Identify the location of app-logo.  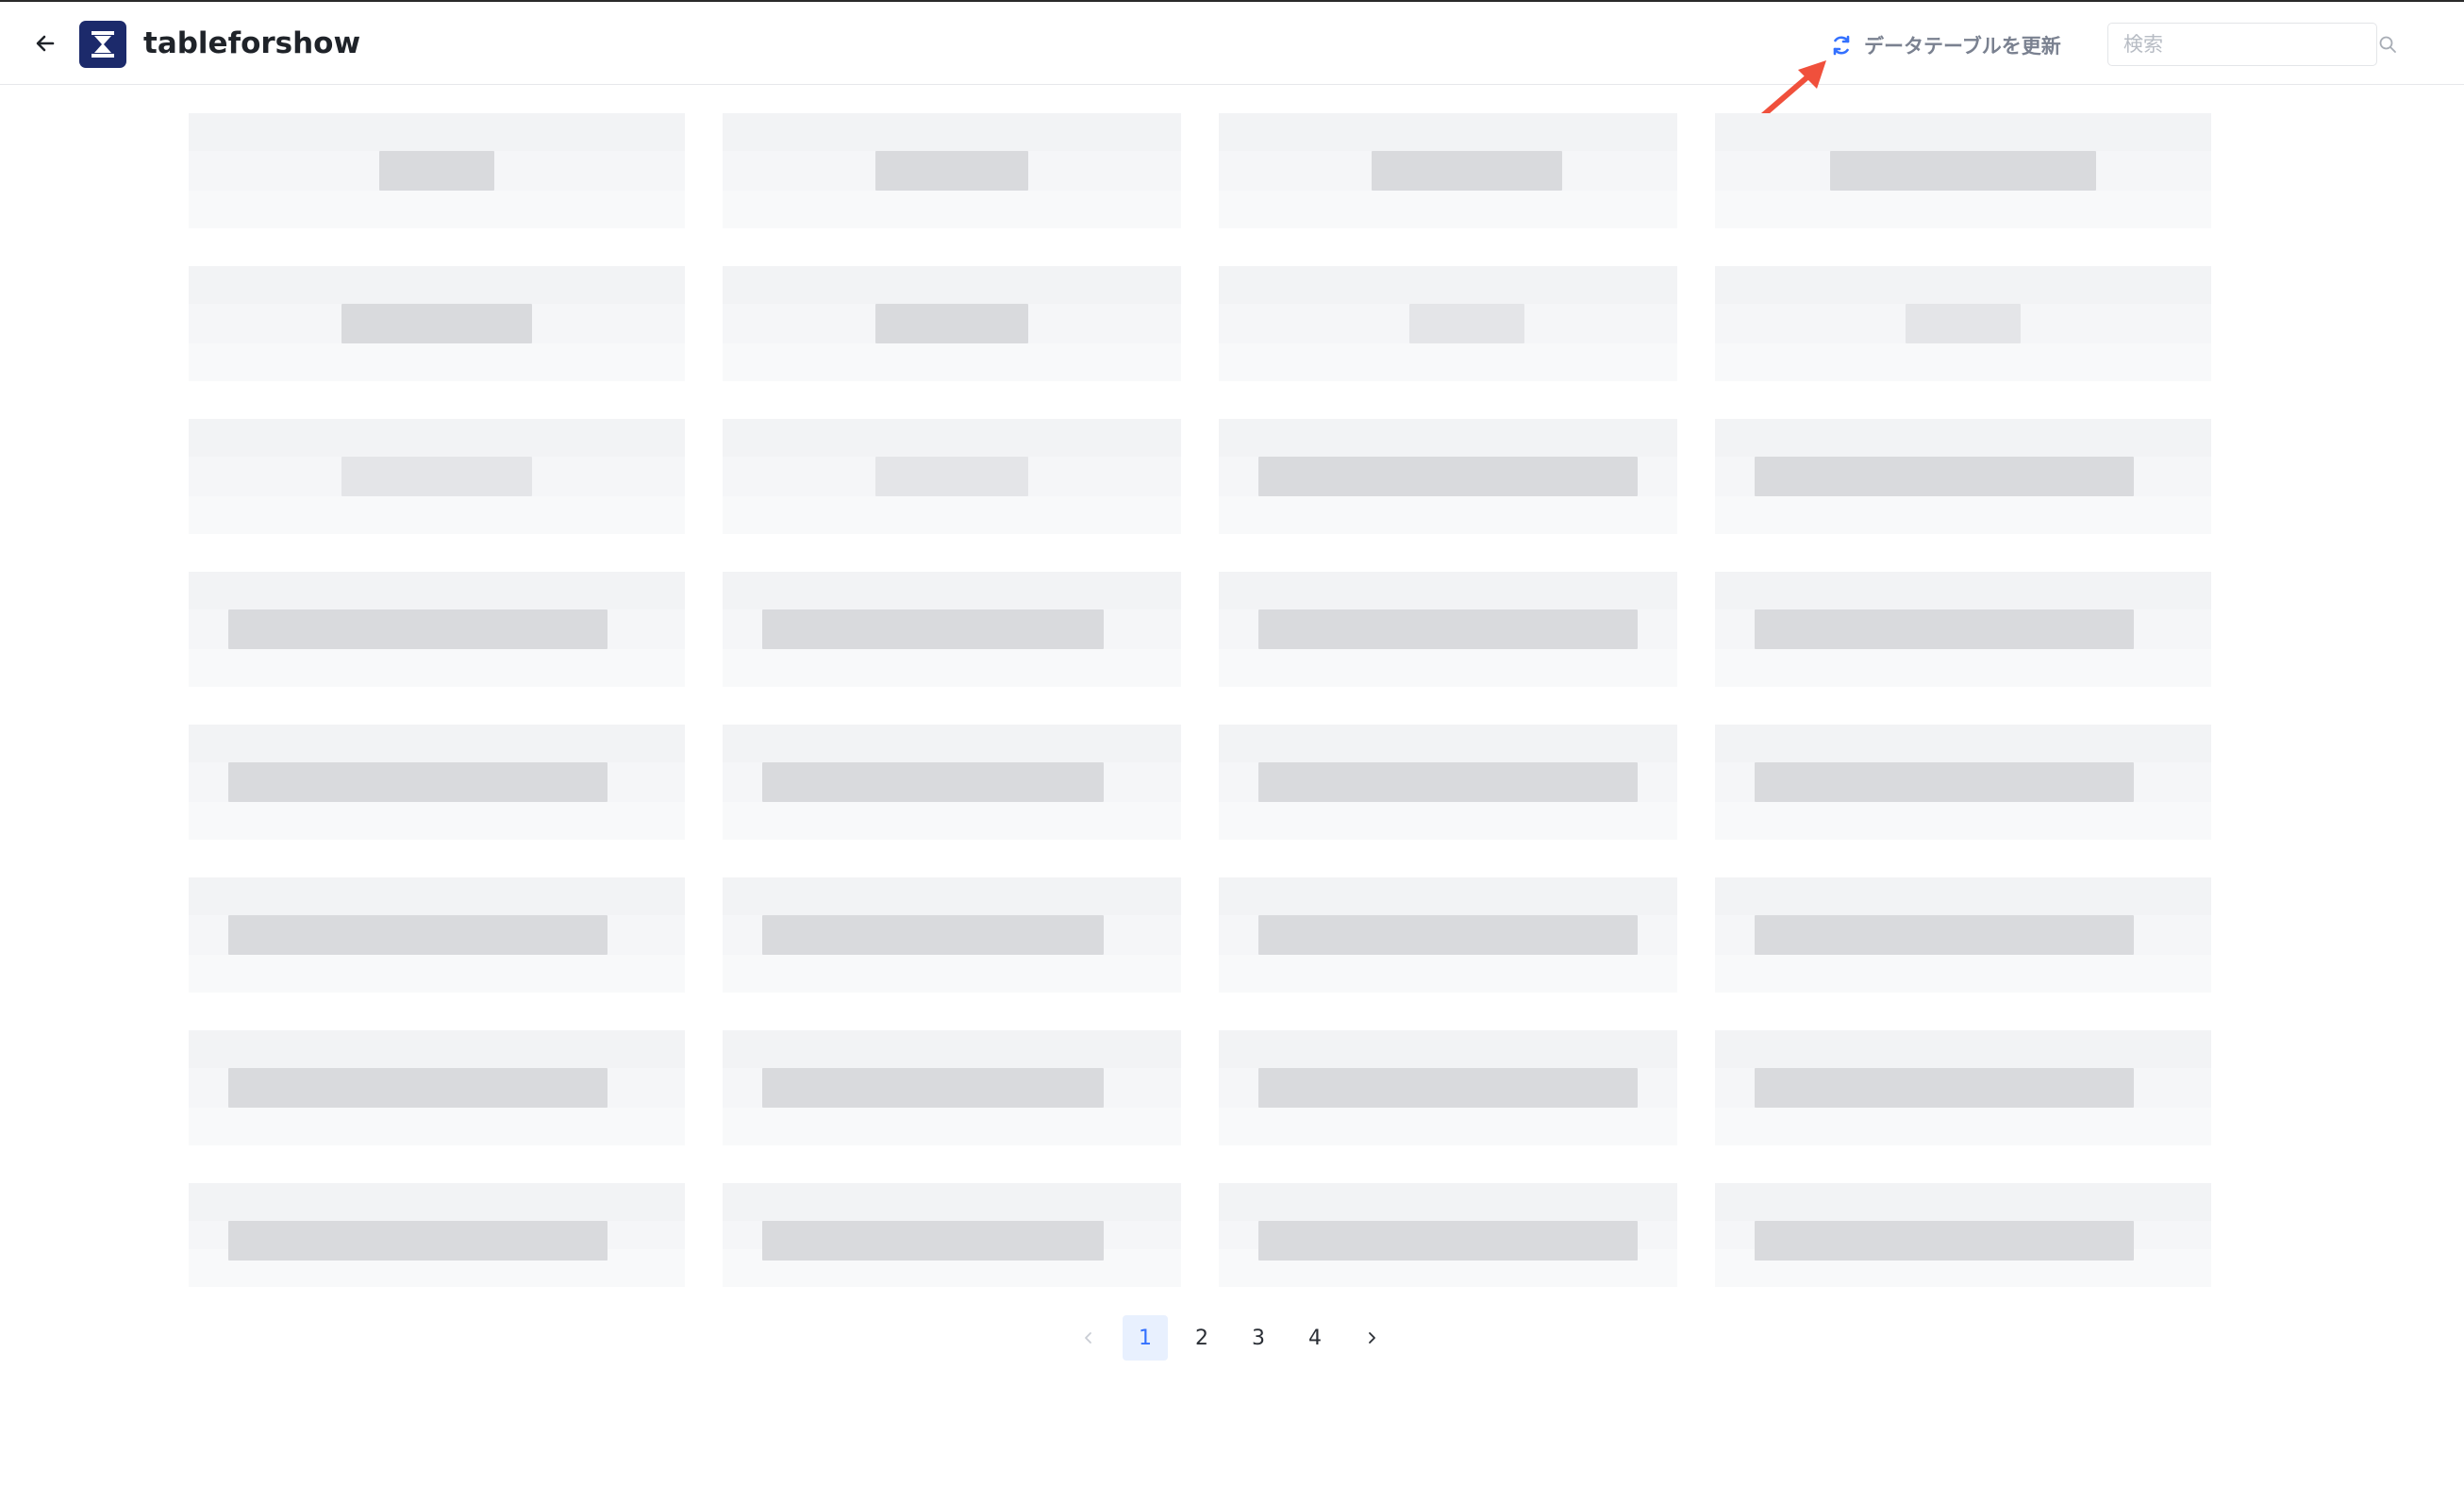
(103, 45).